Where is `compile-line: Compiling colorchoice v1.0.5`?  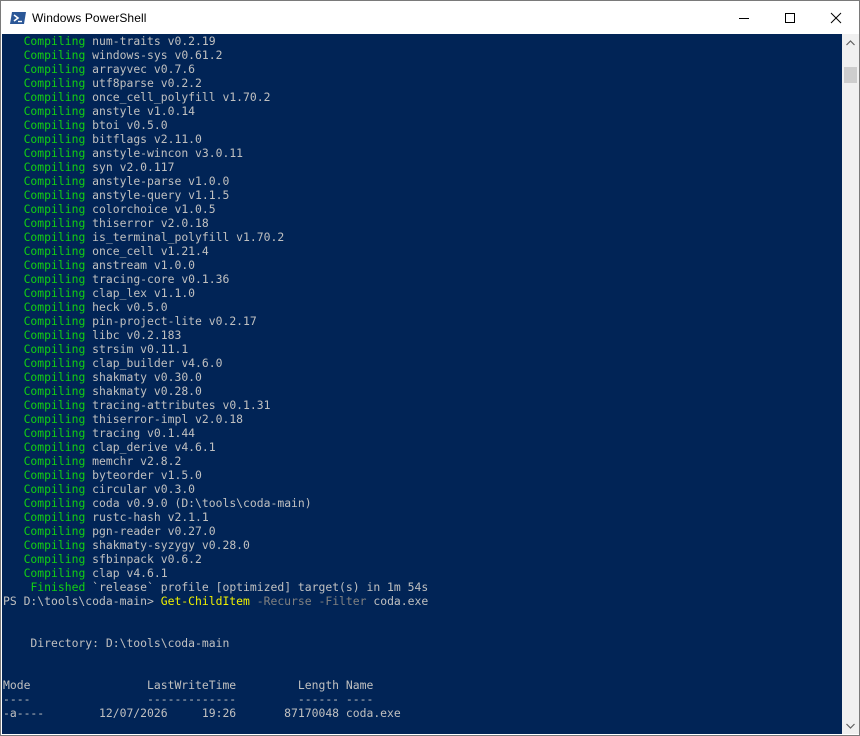 compile-line: Compiling colorchoice v1.0.5 is located at coordinates (215, 209).